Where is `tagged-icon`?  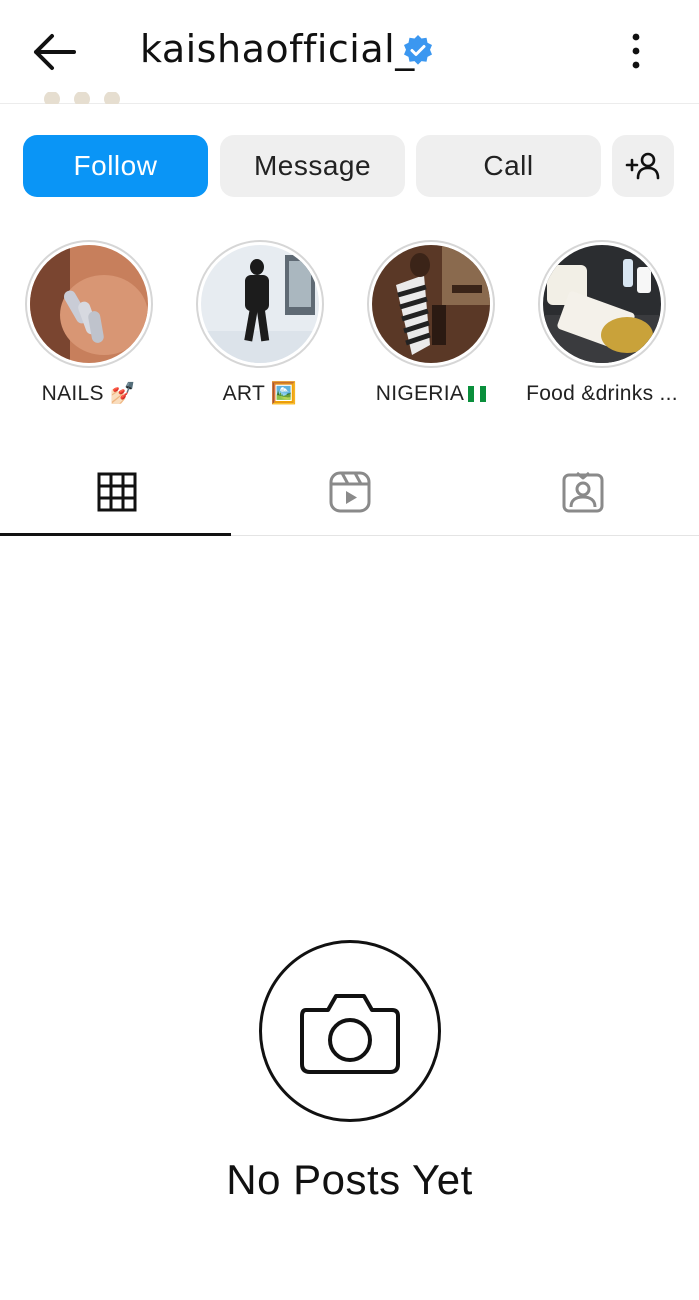 tagged-icon is located at coordinates (582, 492).